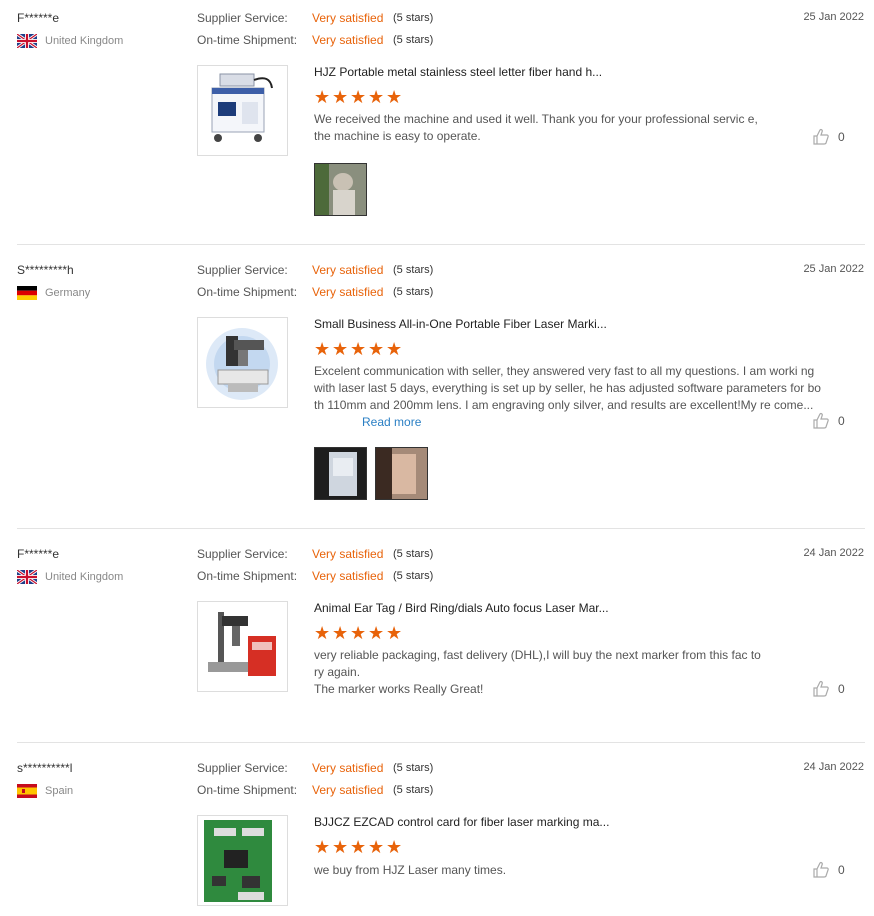 The height and width of the screenshot is (916, 874). Describe the element at coordinates (27, 791) in the screenshot. I see `spain-flag-icon` at that location.